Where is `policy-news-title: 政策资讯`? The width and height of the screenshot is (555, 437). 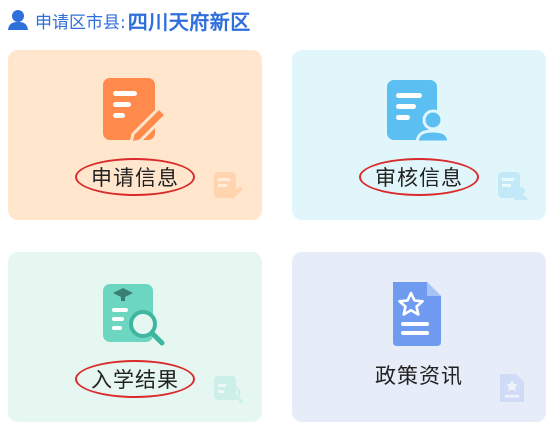
policy-news-title: 政策资讯 is located at coordinates (419, 376).